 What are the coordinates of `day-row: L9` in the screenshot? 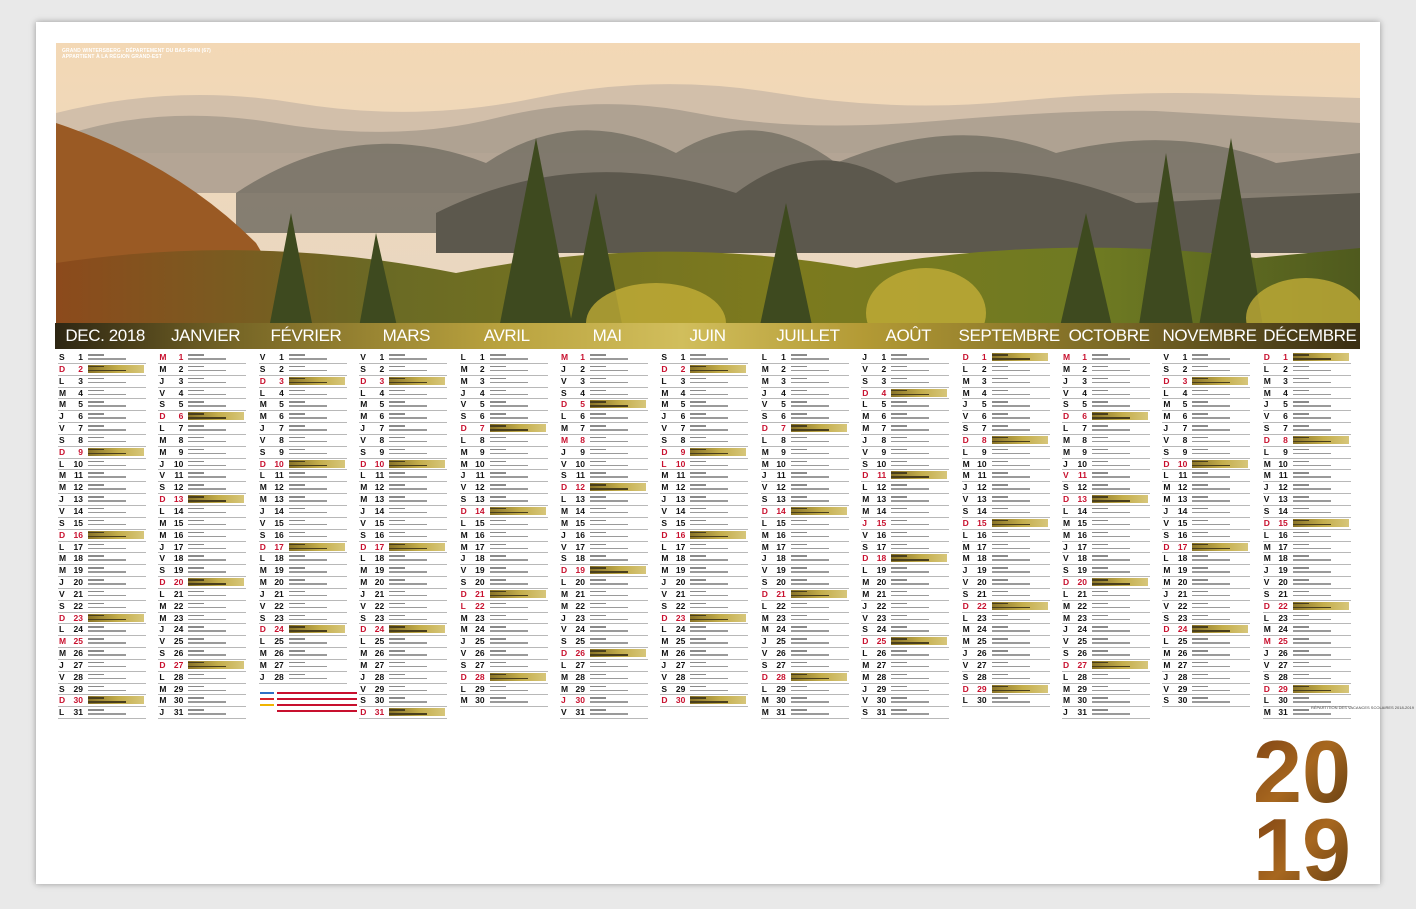 It's located at (1005, 453).